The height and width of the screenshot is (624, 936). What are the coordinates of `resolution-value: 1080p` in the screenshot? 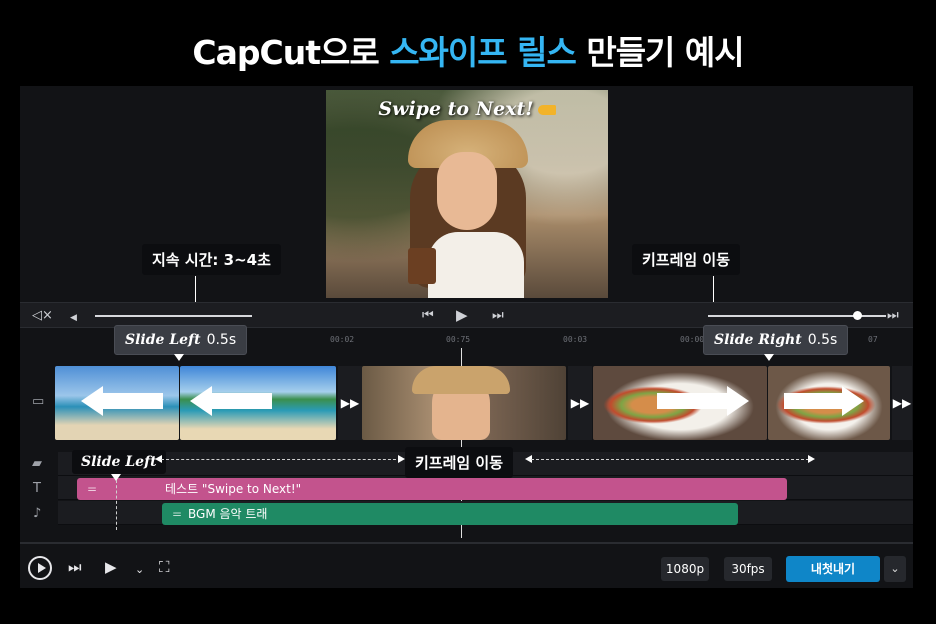 It's located at (685, 569).